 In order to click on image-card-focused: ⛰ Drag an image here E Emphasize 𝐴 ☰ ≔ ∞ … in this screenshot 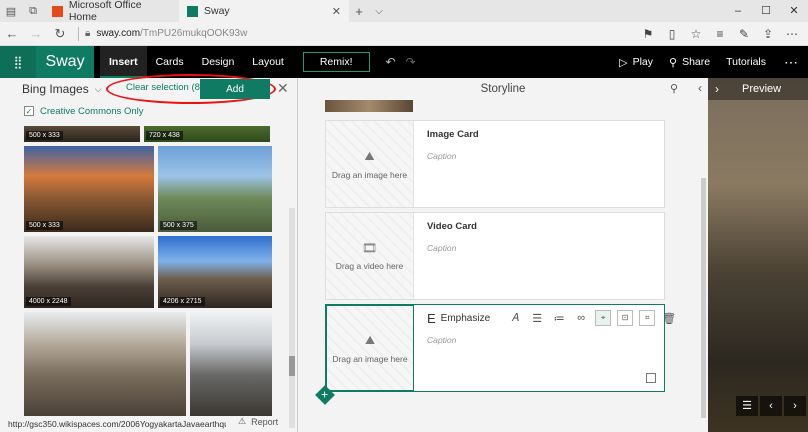, I will do `click(500, 348)`.